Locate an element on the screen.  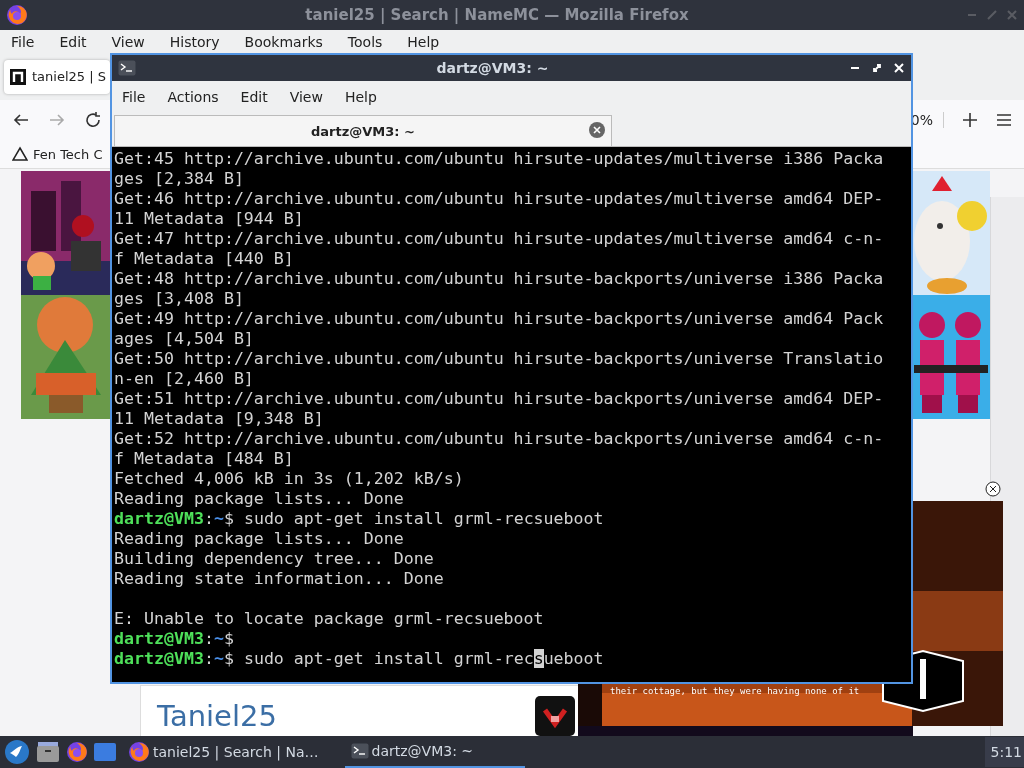
terminal-line: Get:49 http://archive.ubuntu.com/ubuntu hirsute-backports/universe amd64 Pack is located at coordinates (499, 319).